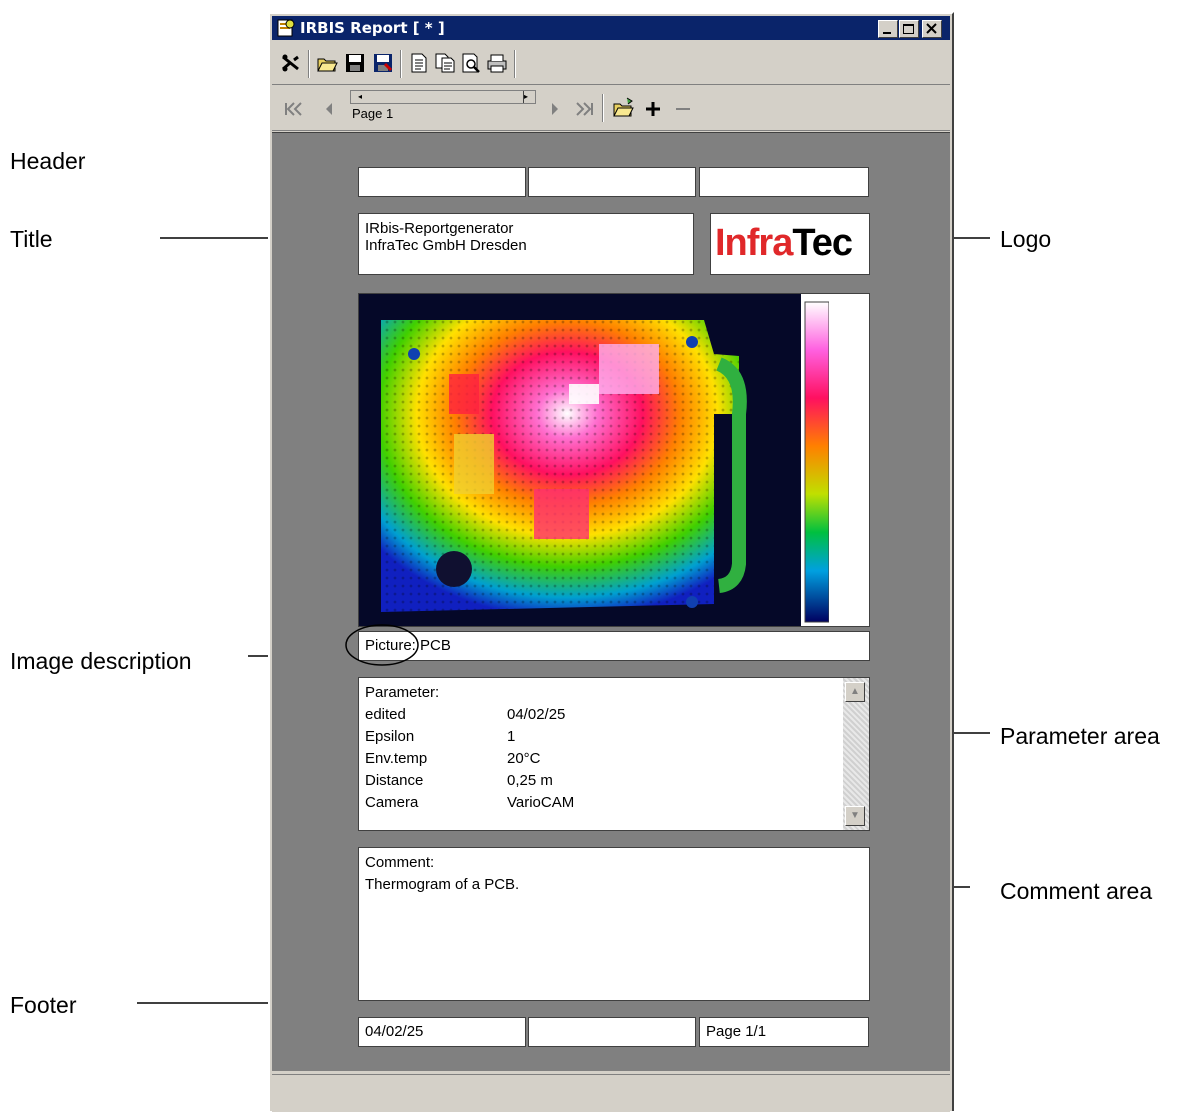 The height and width of the screenshot is (1112, 1192). What do you see at coordinates (855, 816) in the screenshot?
I see `scroll-down-arrow-icon: ▼` at bounding box center [855, 816].